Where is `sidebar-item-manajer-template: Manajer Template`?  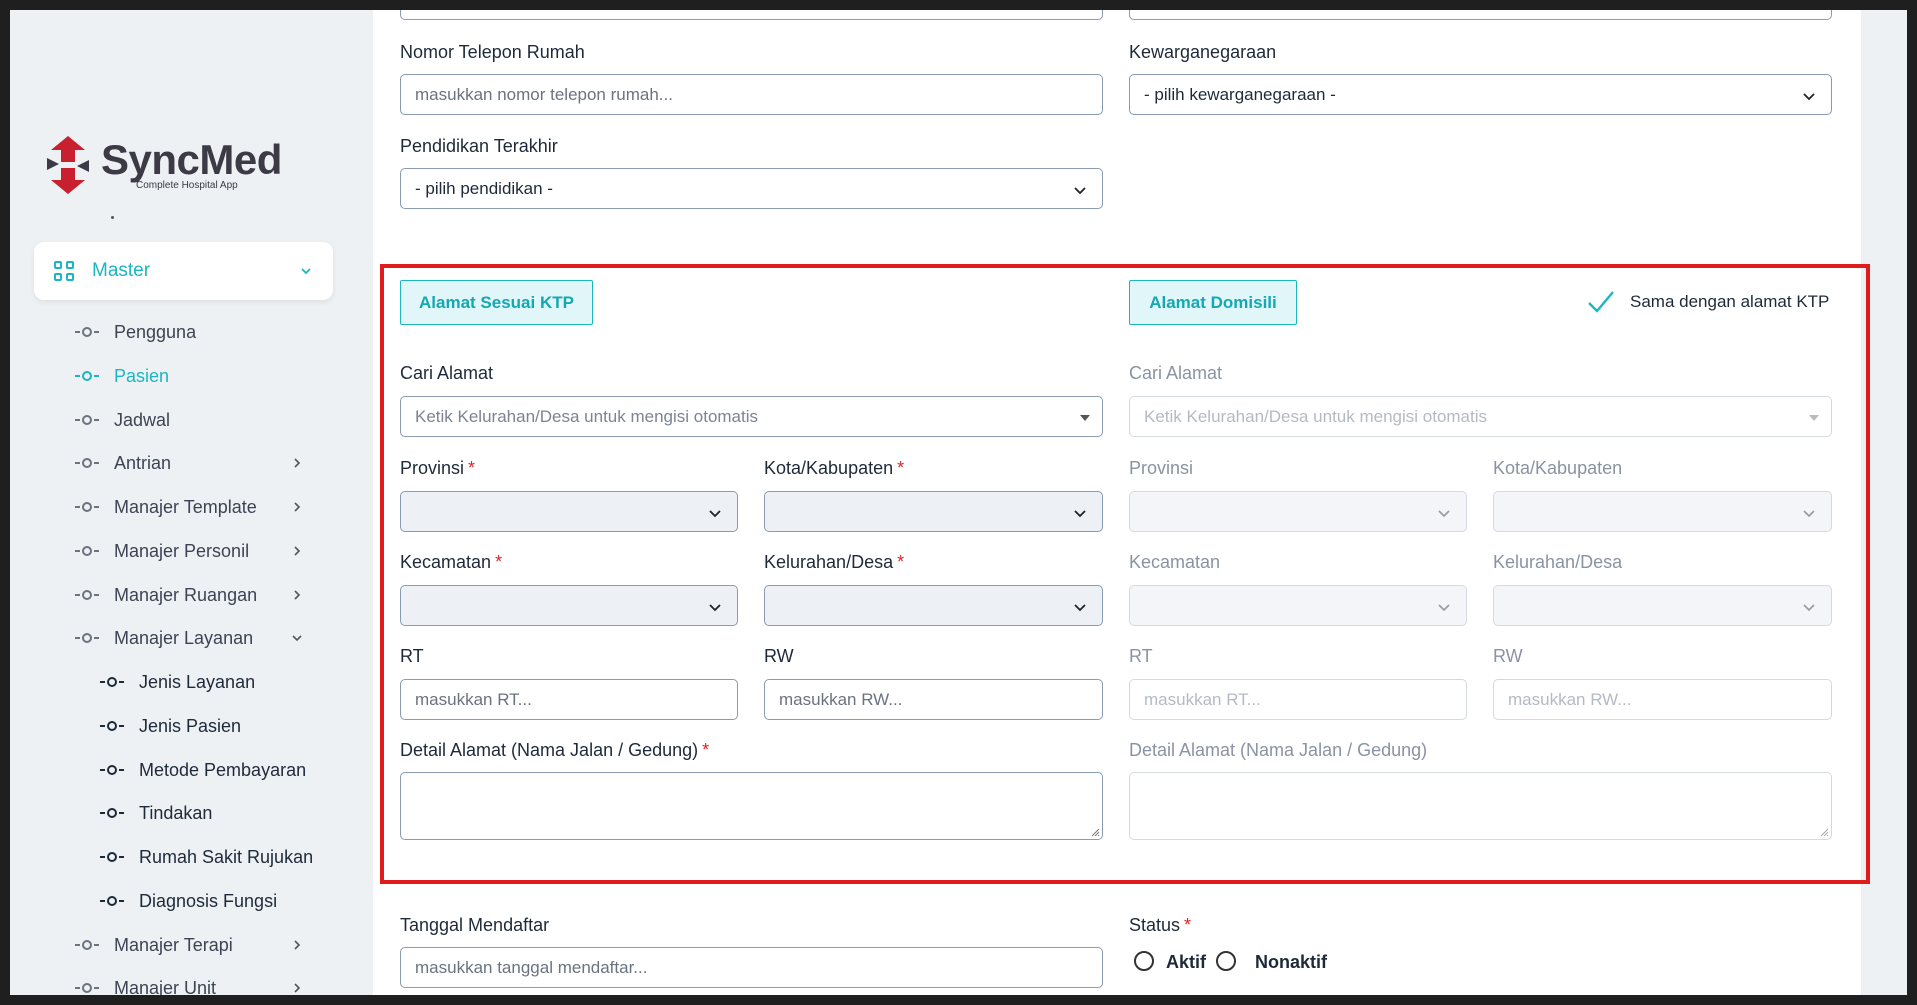 sidebar-item-manajer-template: Manajer Template is located at coordinates (166, 507).